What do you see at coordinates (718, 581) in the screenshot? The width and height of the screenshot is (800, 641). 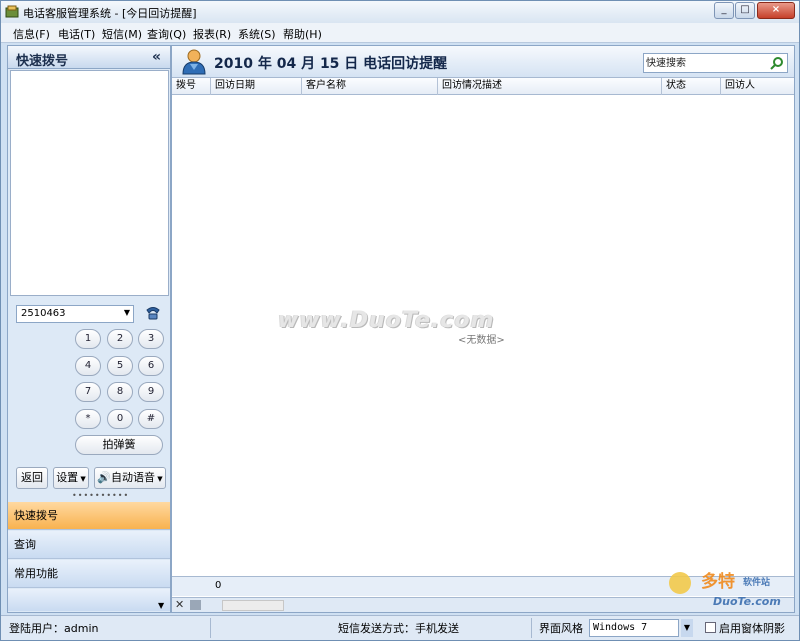 I see `corner-logo-brand: 多特` at bounding box center [718, 581].